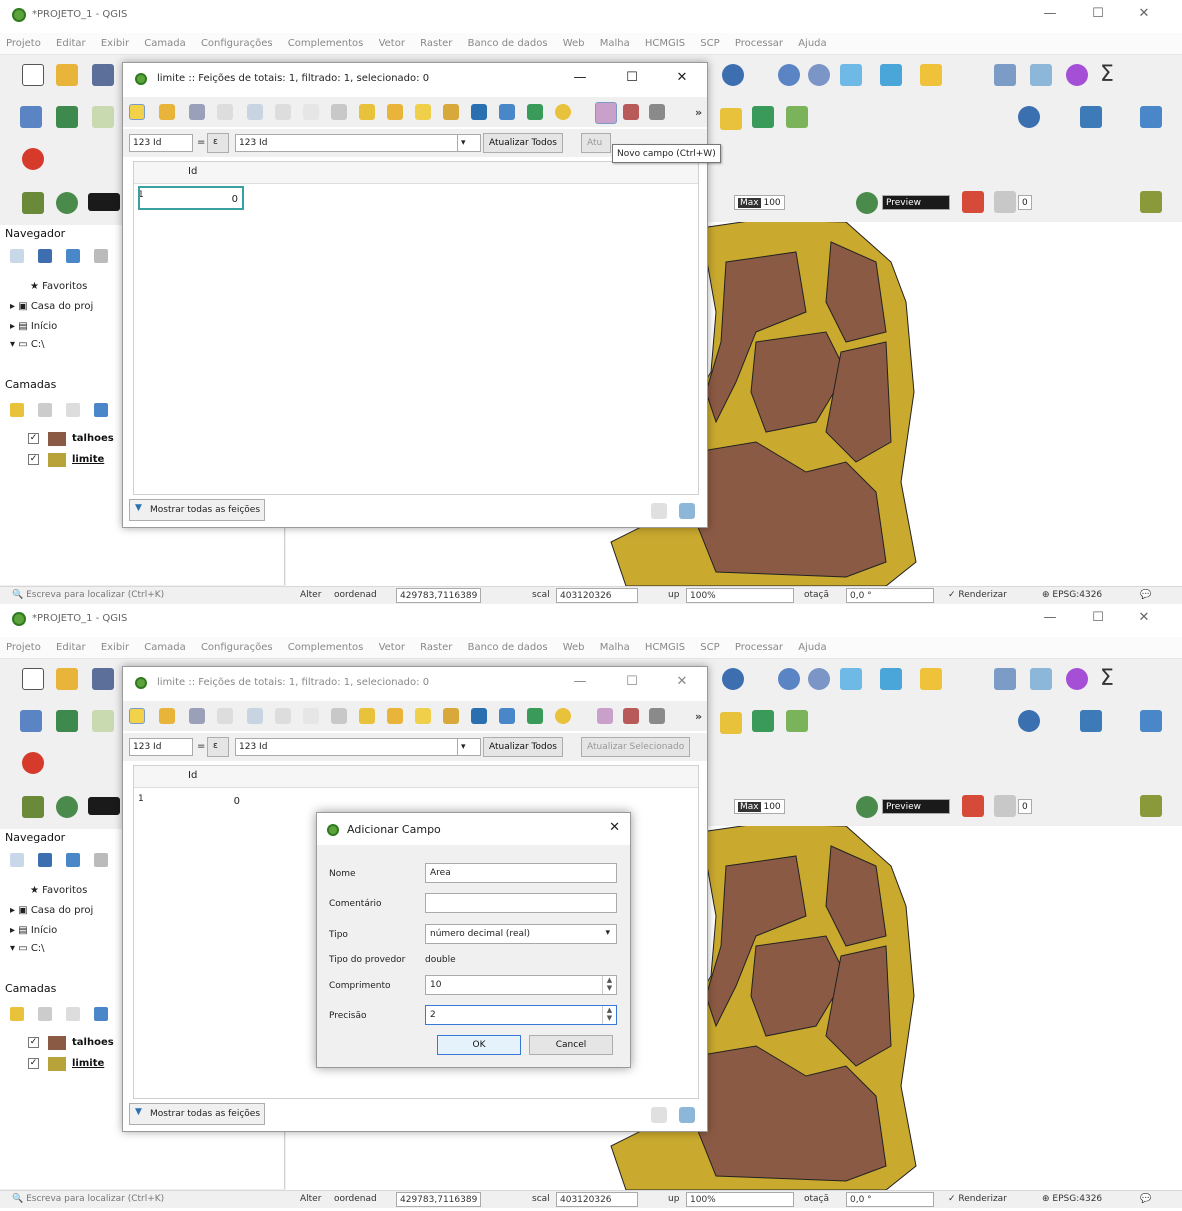 Image resolution: width=1182 pixels, height=1211 pixels. I want to click on abc-label-icon, so click(731, 119).